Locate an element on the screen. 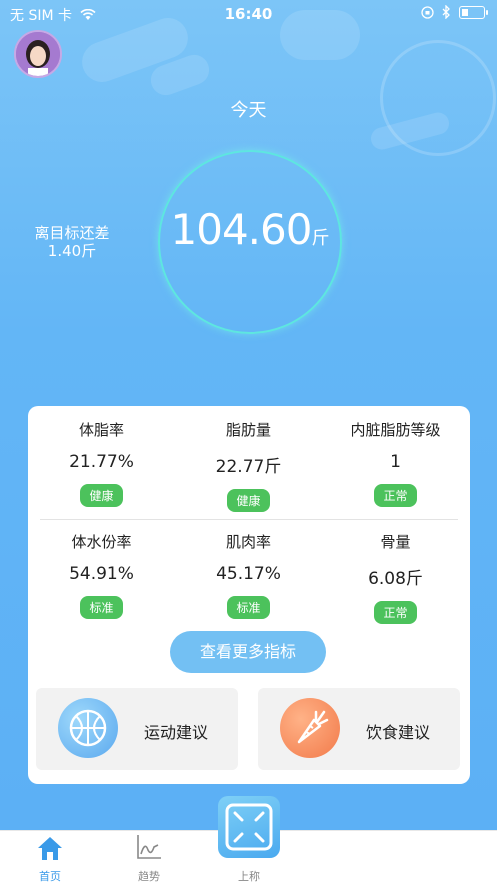  metric-label: 体脂率 is located at coordinates (101, 430).